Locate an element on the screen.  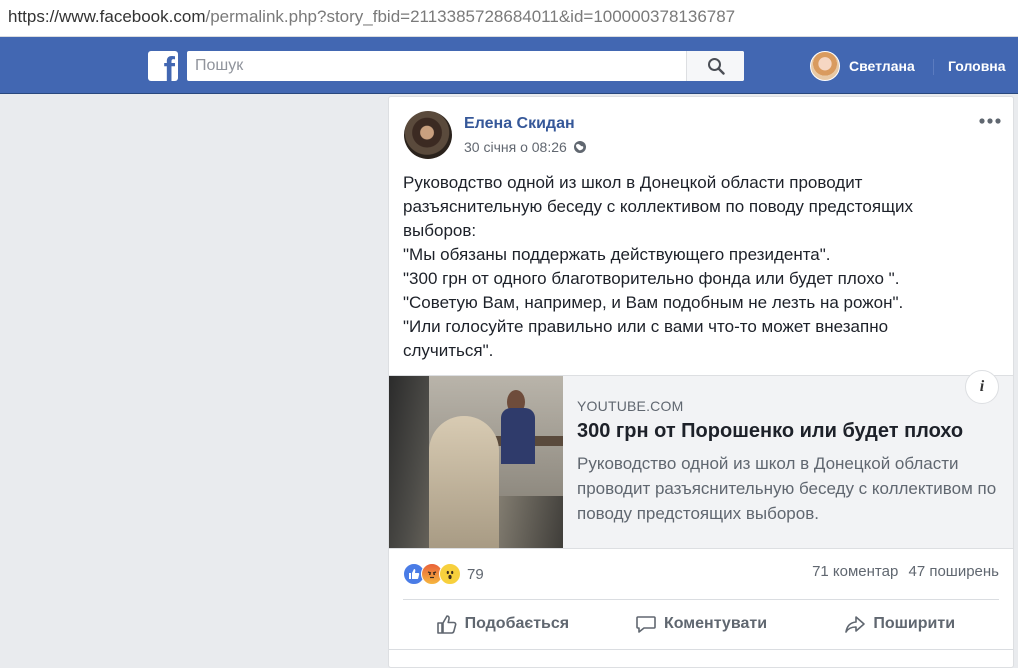
facebook-top-bar: f Светлана Головна is located at coordinates (509, 65).